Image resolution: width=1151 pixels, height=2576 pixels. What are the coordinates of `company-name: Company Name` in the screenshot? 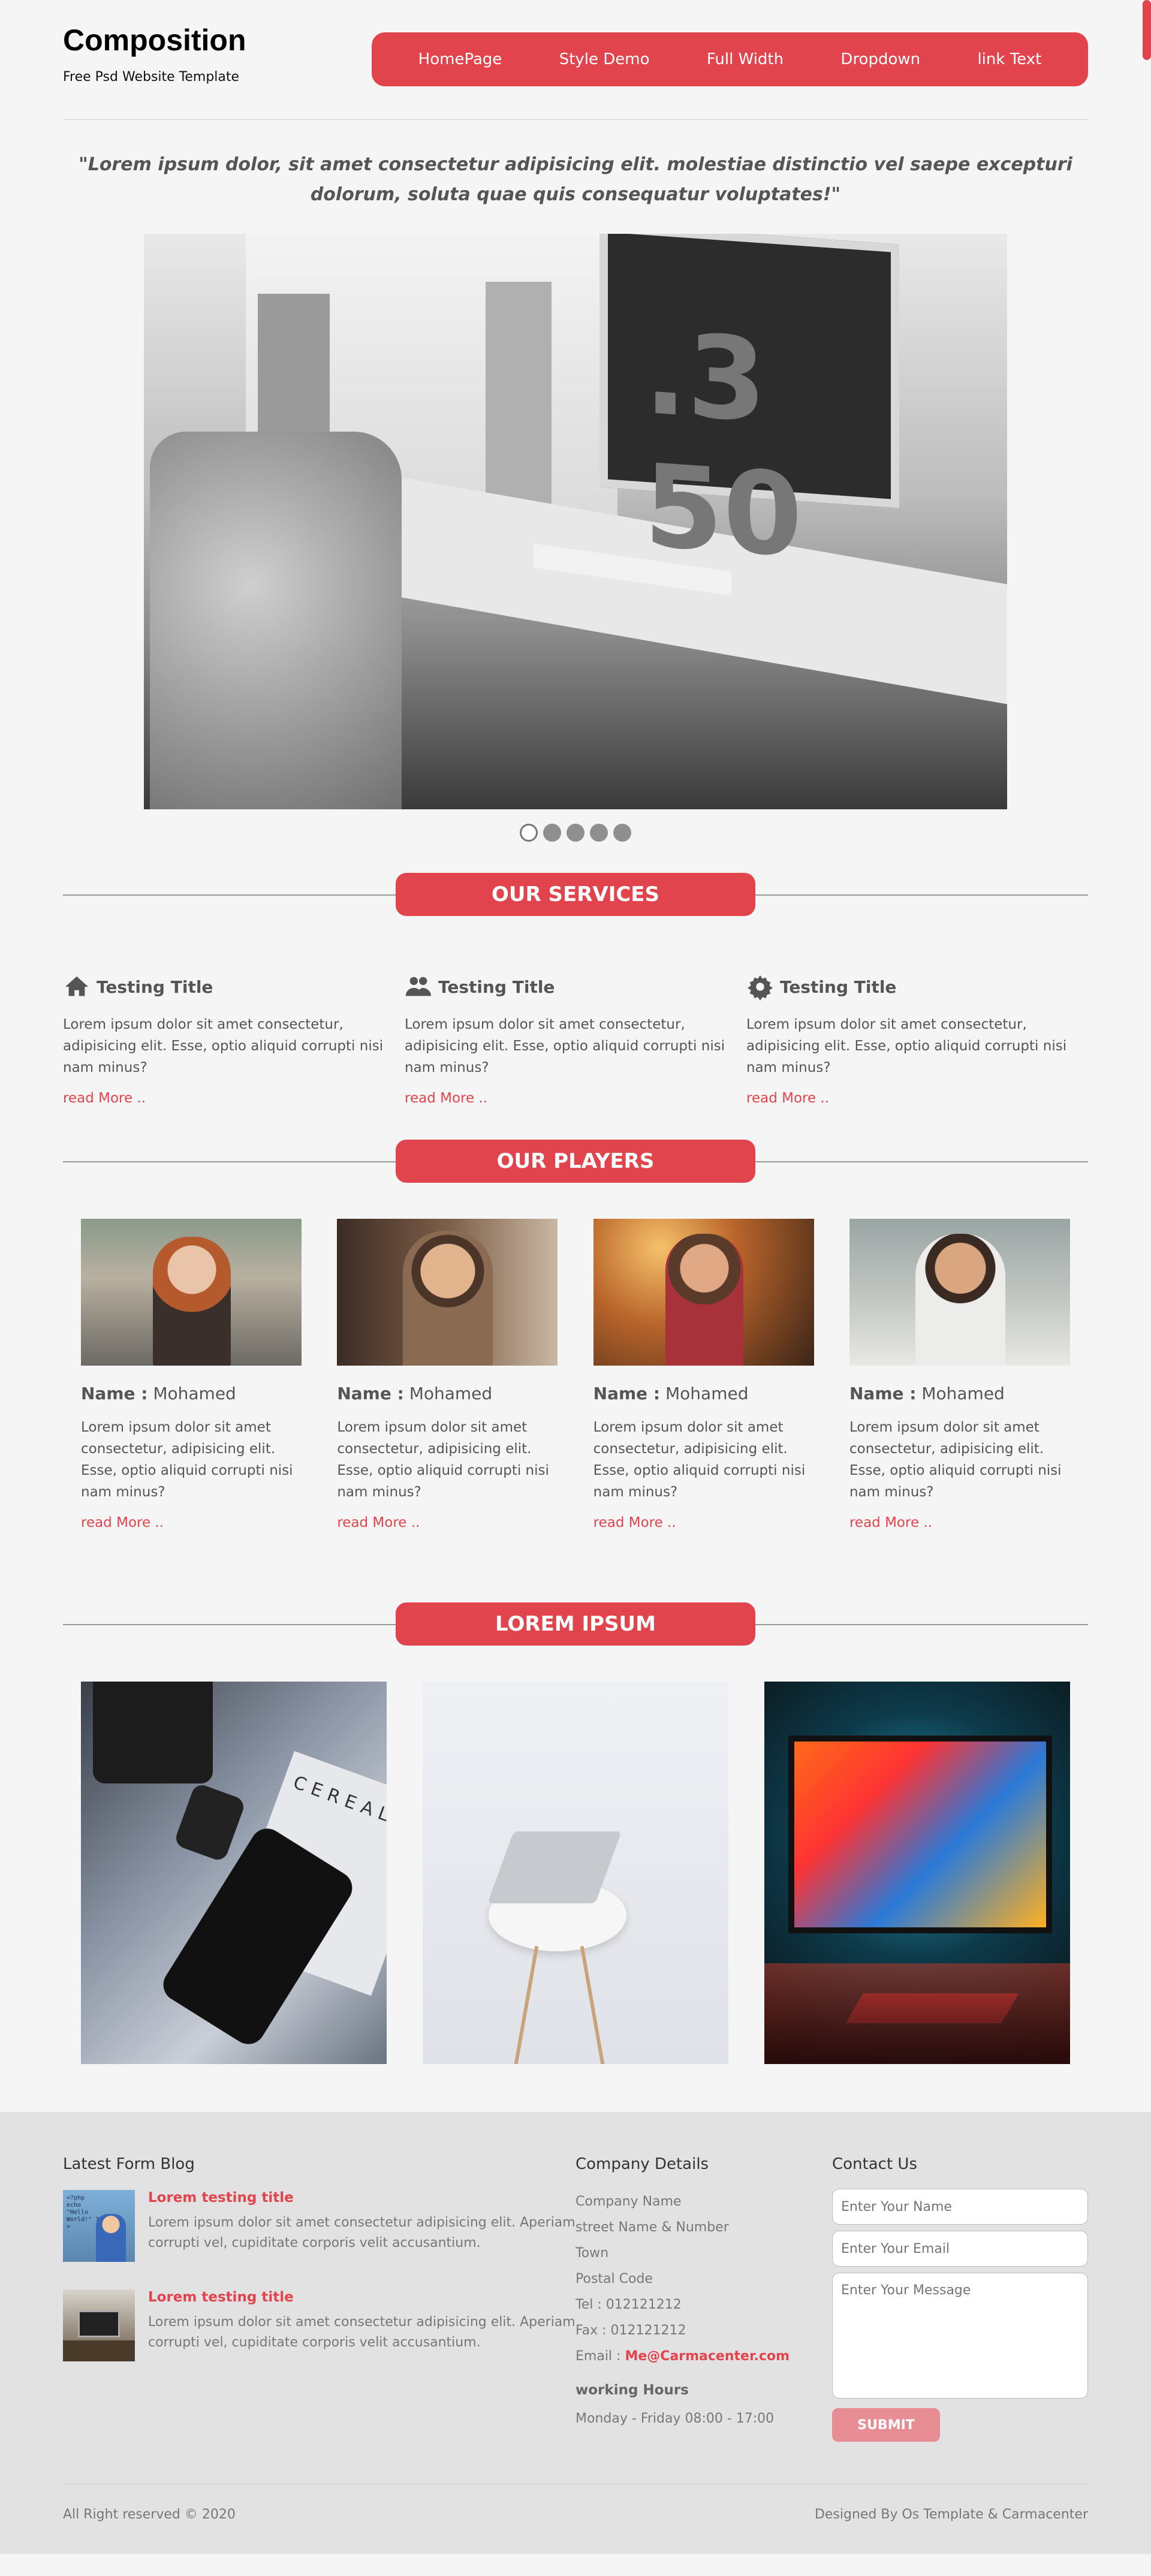 It's located at (629, 2201).